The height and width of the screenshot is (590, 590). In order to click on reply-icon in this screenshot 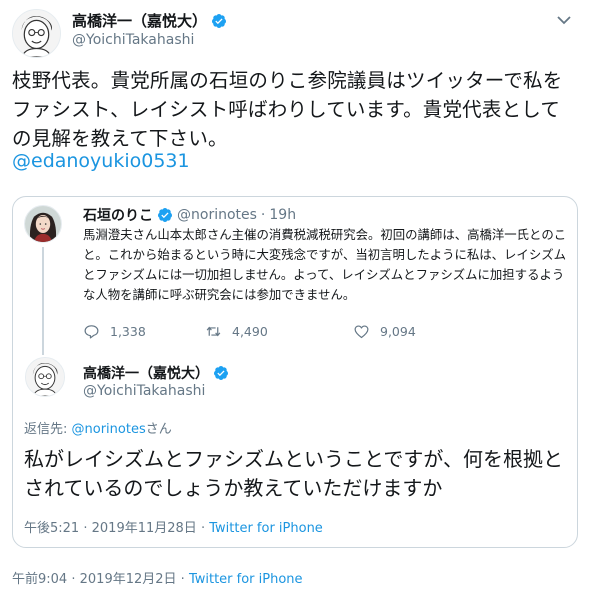, I will do `click(91, 332)`.